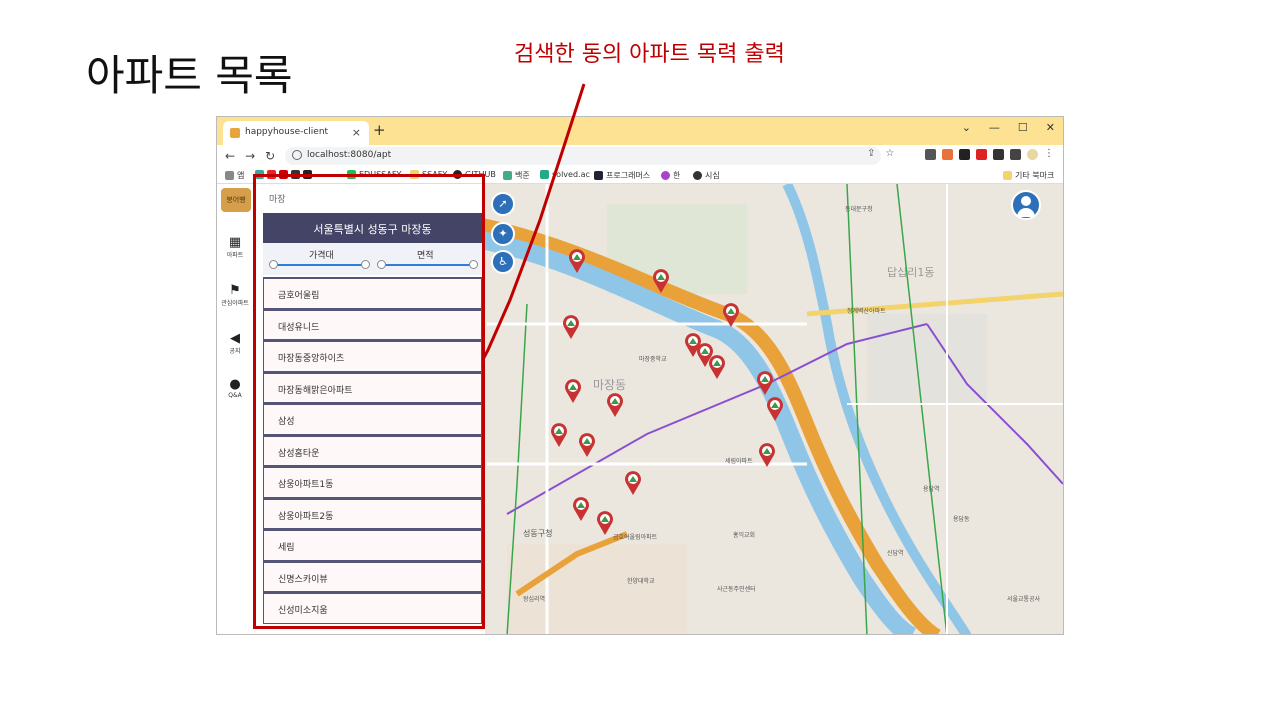 The image size is (1280, 720). I want to click on area-slider, so click(427, 265).